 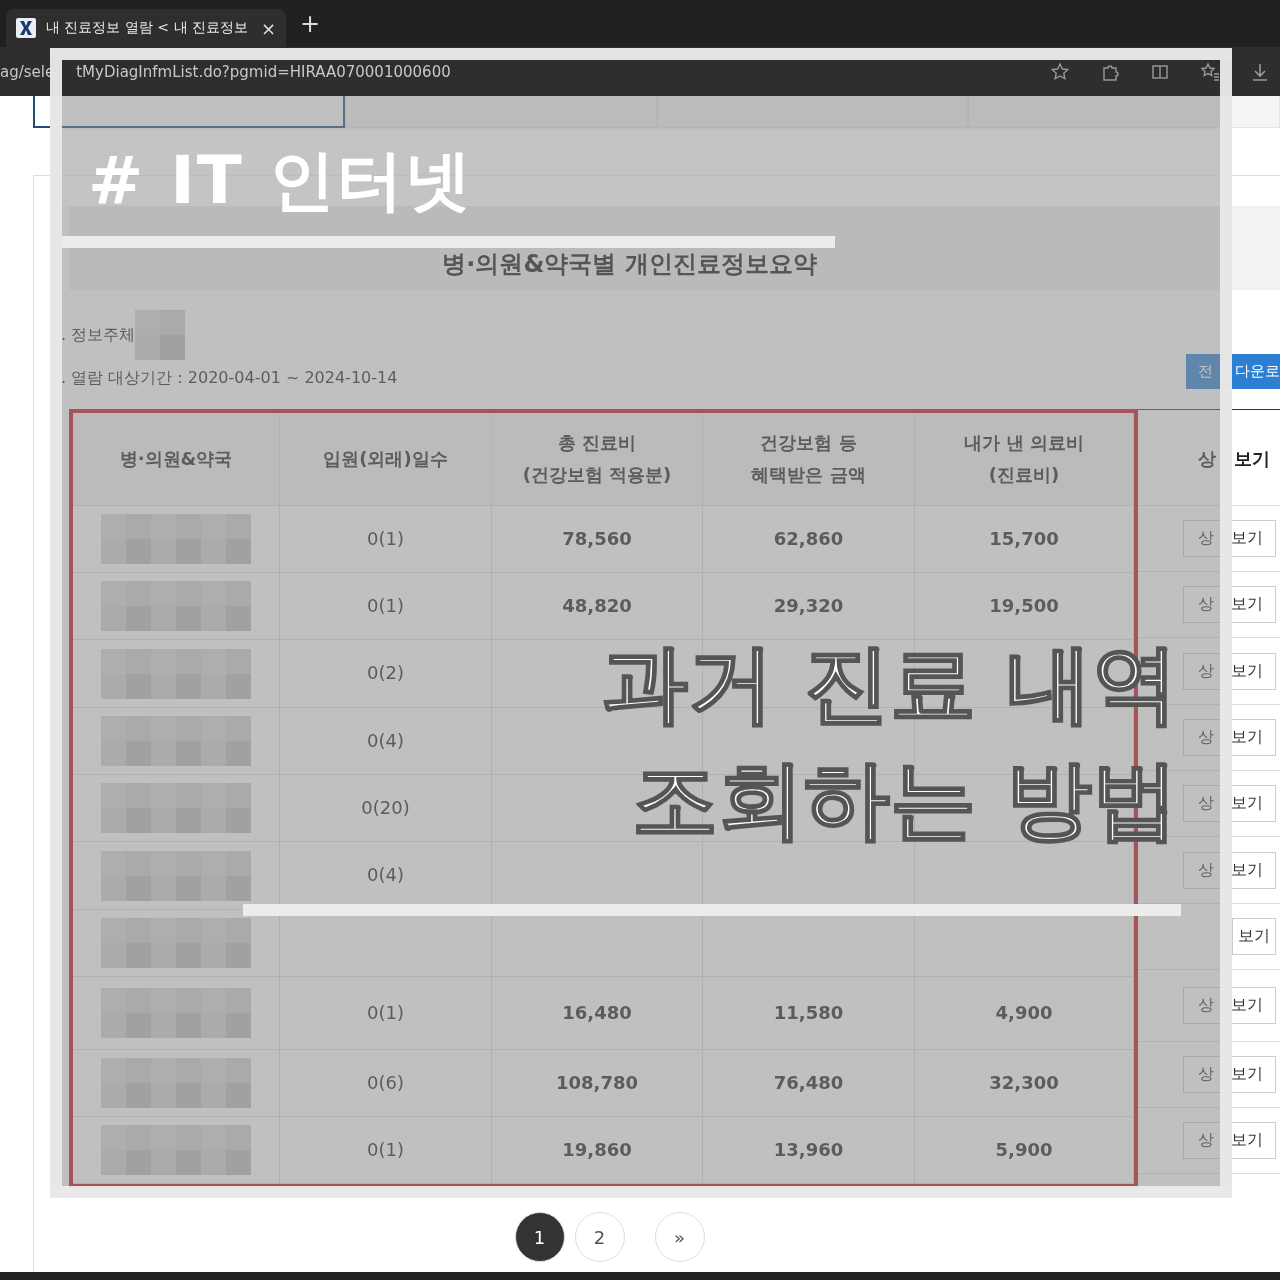 What do you see at coordinates (1024, 538) in the screenshot?
I see `table-cell-text: 15,700` at bounding box center [1024, 538].